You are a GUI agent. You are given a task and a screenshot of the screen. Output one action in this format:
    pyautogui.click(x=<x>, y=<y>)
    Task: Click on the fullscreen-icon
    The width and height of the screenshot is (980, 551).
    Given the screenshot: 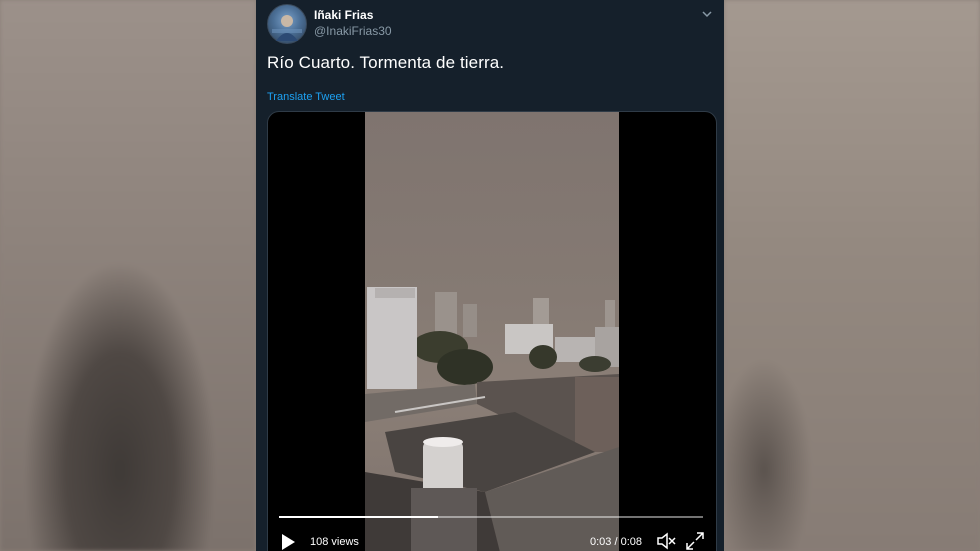 What is the action you would take?
    pyautogui.click(x=695, y=541)
    